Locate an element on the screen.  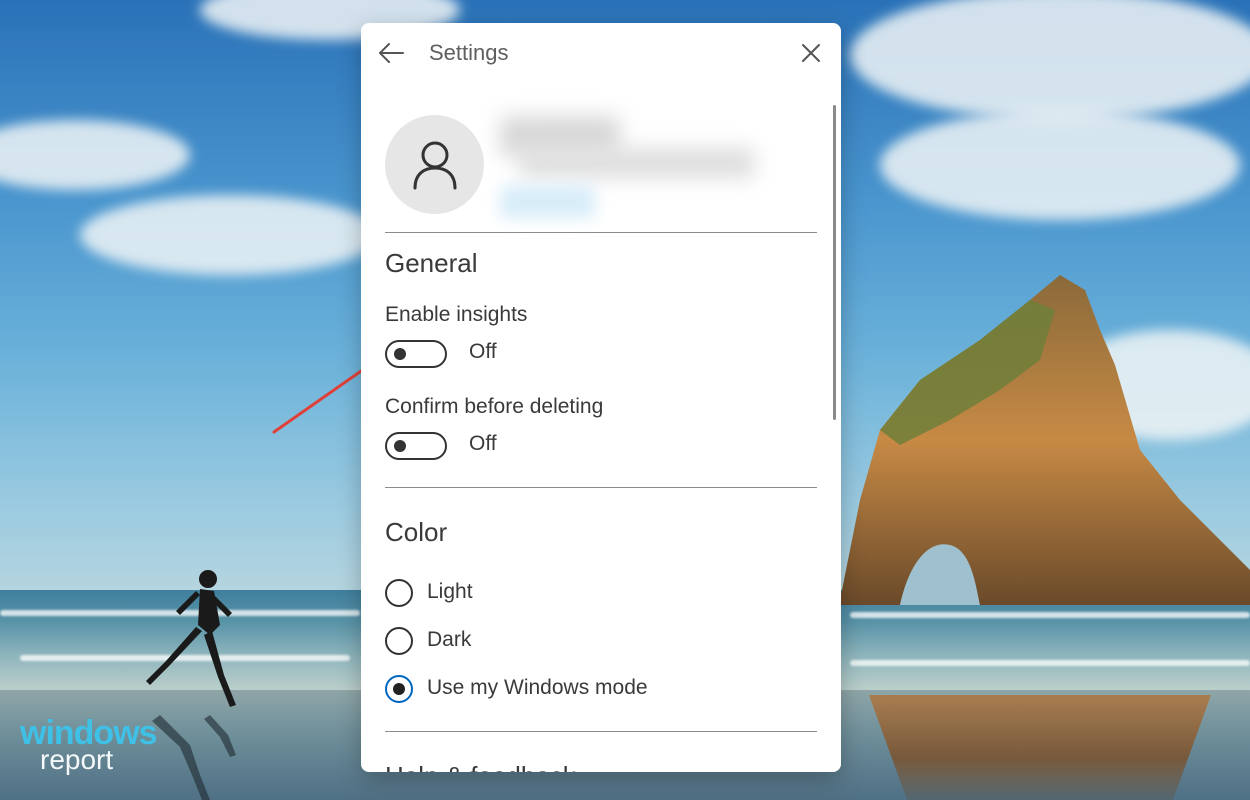
confirm-delete-toggle-row: Off is located at coordinates (485, 446).